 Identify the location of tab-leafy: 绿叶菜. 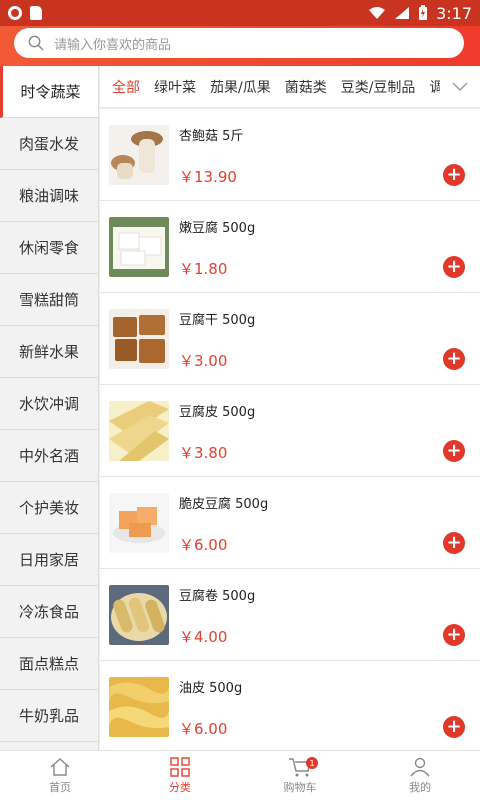
(175, 87).